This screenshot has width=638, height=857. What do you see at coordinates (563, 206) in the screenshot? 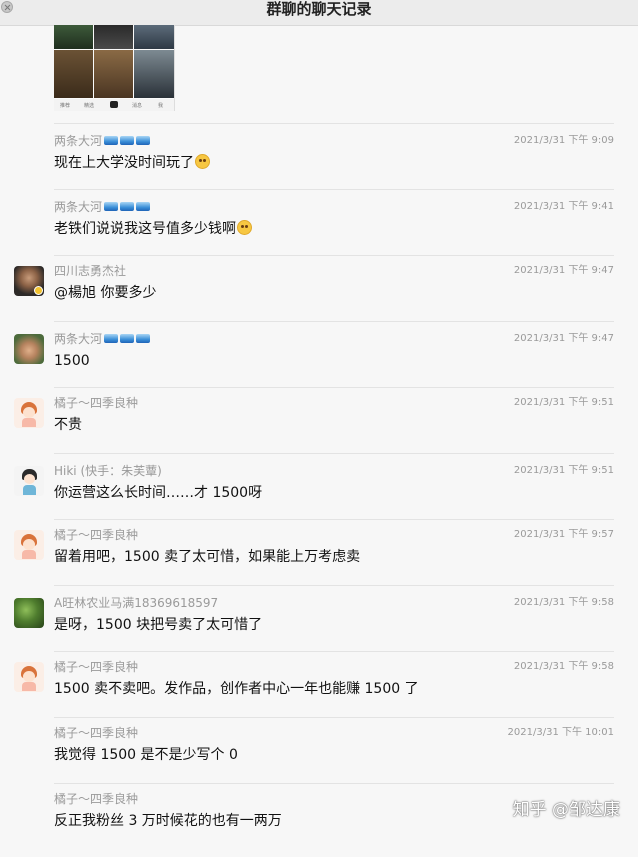
I see `message-time: 2021/3/31 下午 9:41` at bounding box center [563, 206].